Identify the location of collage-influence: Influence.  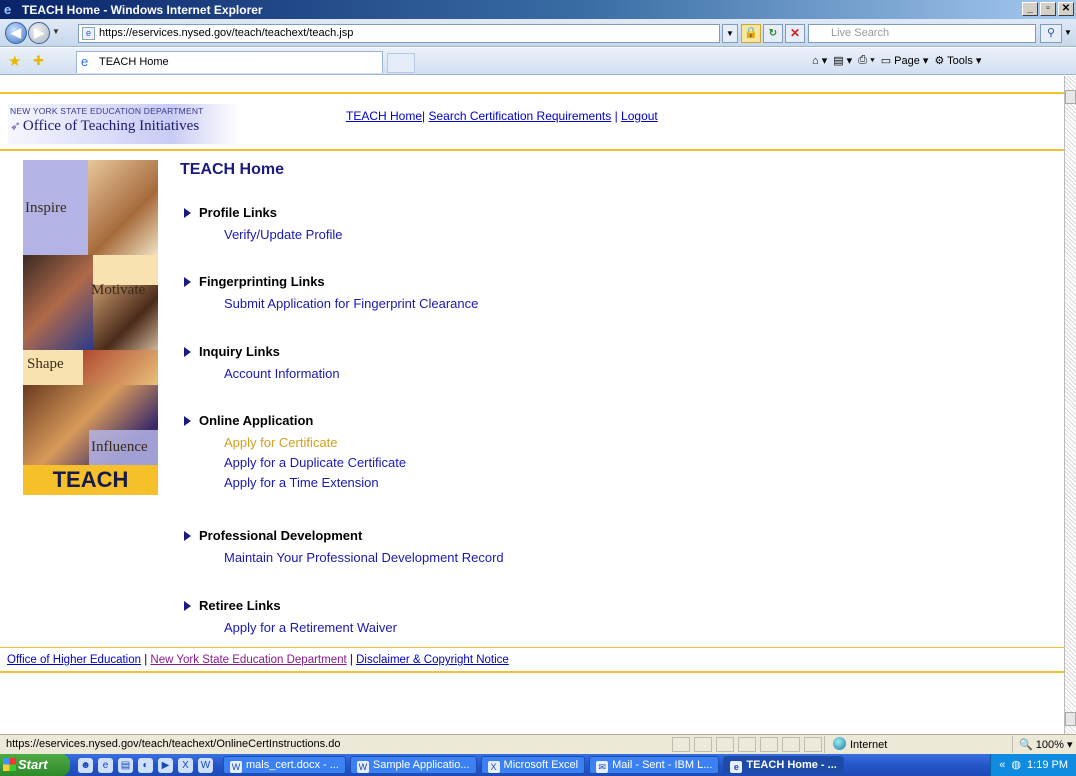
(119, 447).